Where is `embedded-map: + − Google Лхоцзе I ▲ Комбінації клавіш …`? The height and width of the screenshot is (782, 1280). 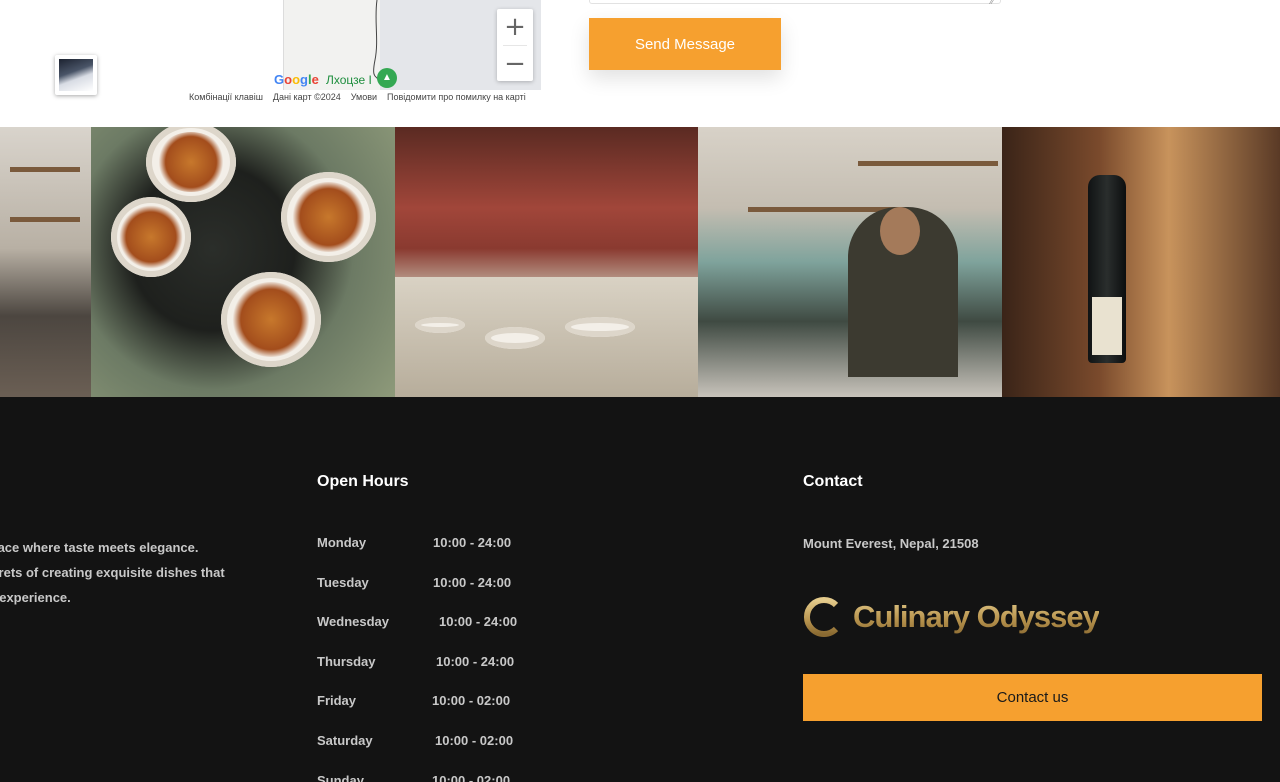 embedded-map: + − Google Лхоцзе I ▲ Комбінації клавіш … is located at coordinates (270, 52).